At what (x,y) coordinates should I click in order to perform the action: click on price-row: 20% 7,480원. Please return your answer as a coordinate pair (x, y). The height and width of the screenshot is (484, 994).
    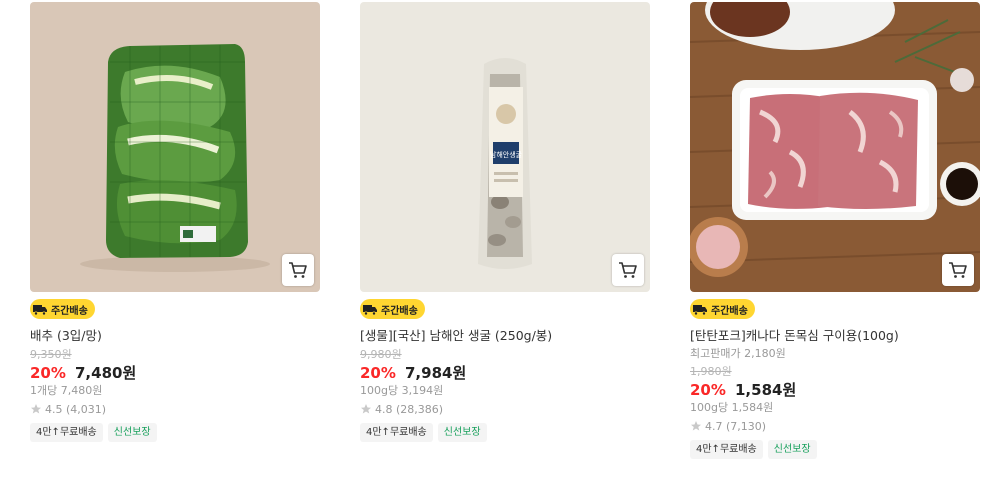
    Looking at the image, I should click on (175, 372).